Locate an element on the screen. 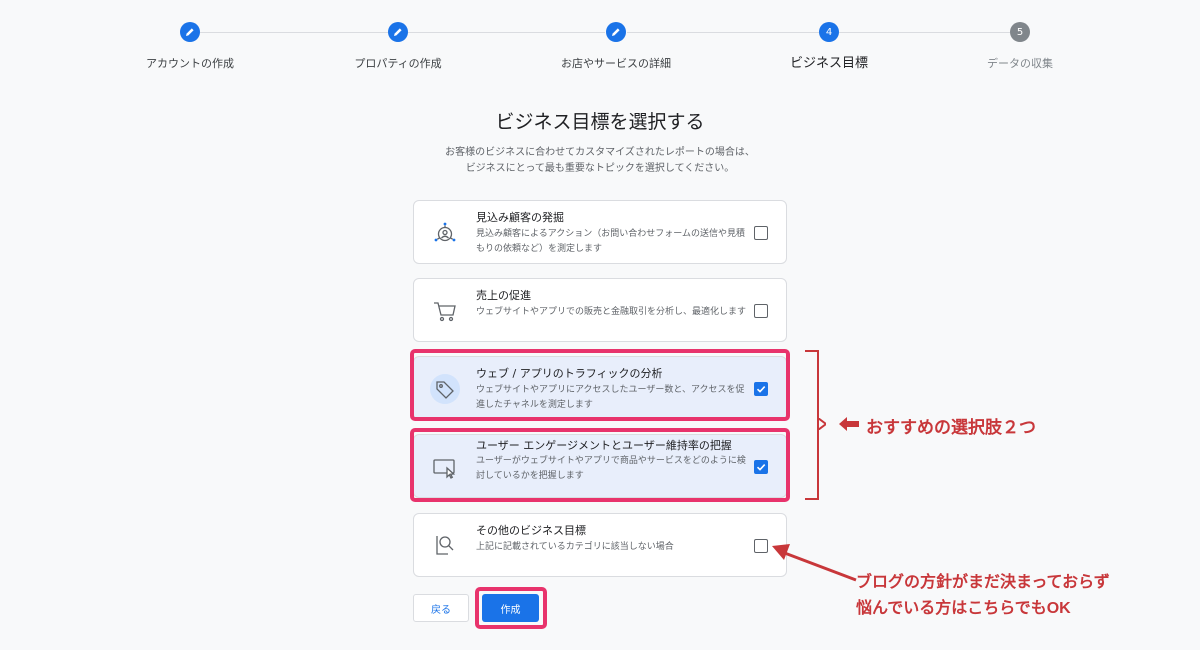 The width and height of the screenshot is (1200, 650). step-account-creation: アカウントの作成 is located at coordinates (190, 46).